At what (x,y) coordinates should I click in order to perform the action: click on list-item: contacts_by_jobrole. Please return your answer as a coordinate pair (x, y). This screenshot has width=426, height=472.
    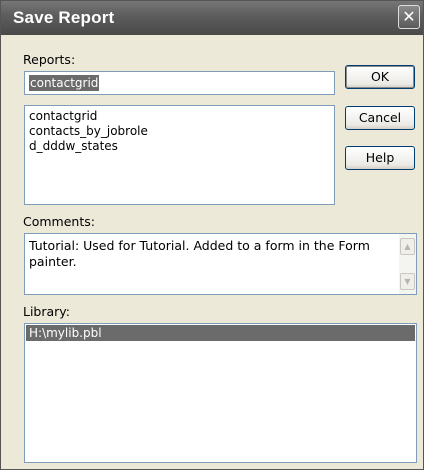
    Looking at the image, I should click on (179, 131).